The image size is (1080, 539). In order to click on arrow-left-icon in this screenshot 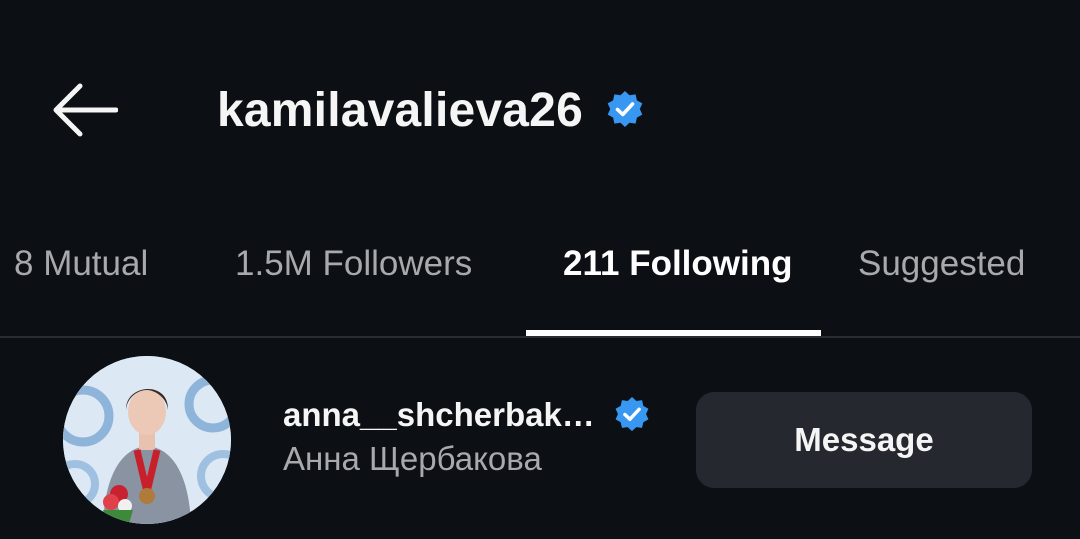, I will do `click(85, 110)`.